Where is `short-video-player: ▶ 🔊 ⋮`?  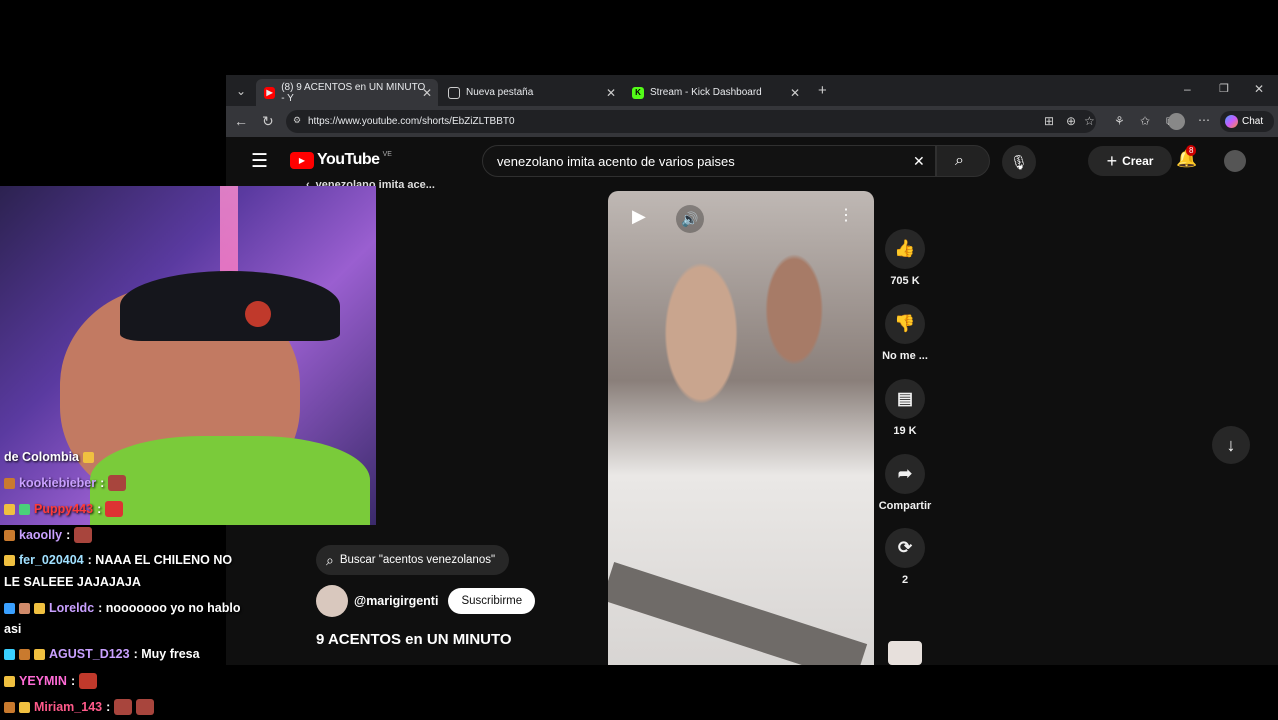
short-video-player: ▶ 🔊 ⋮ is located at coordinates (741, 428).